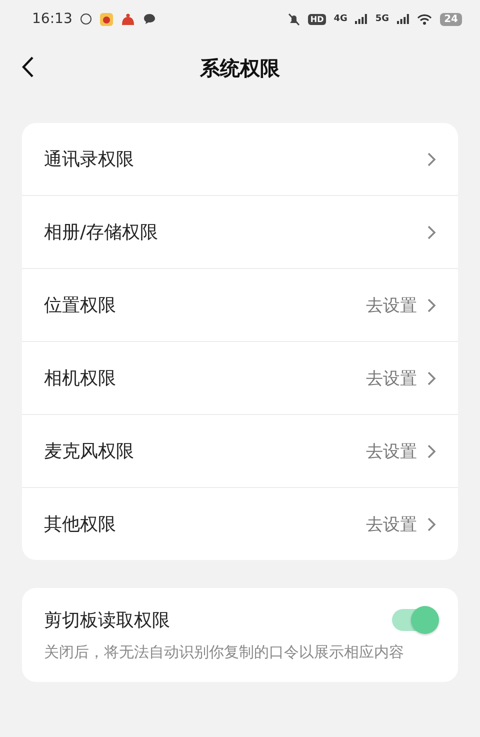  I want to click on notification-icon, so click(86, 19).